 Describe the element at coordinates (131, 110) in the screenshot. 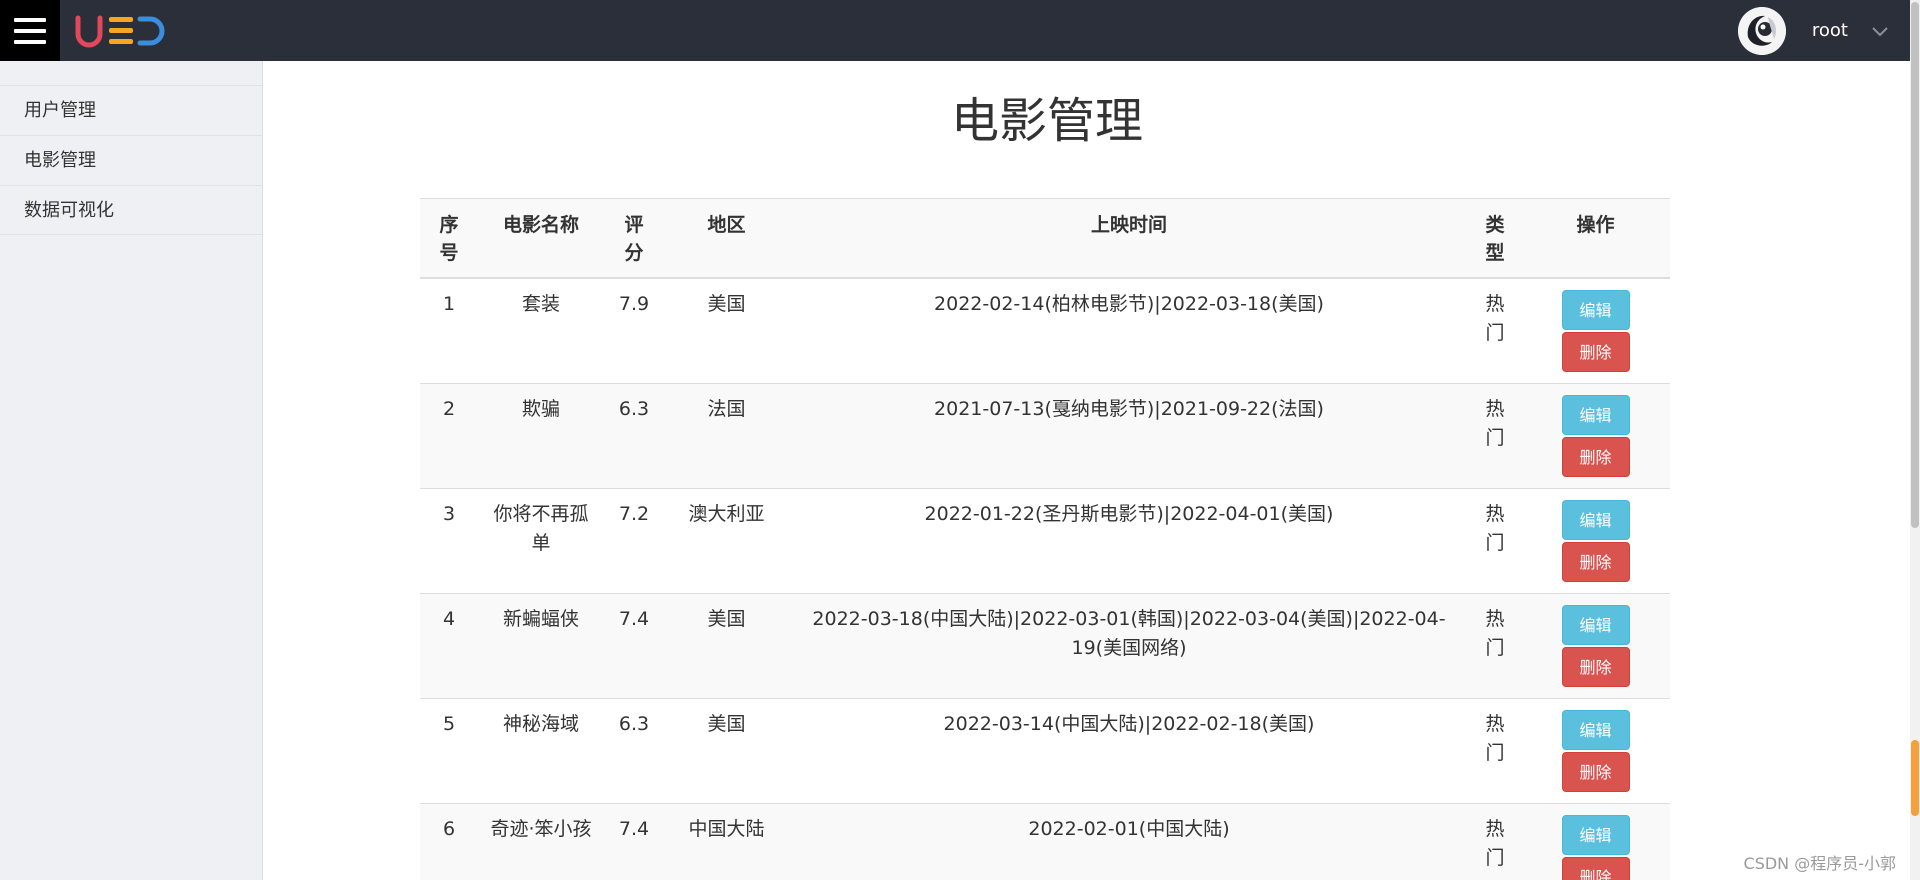

I see `sidebar-item-user-management: 用户管理` at that location.